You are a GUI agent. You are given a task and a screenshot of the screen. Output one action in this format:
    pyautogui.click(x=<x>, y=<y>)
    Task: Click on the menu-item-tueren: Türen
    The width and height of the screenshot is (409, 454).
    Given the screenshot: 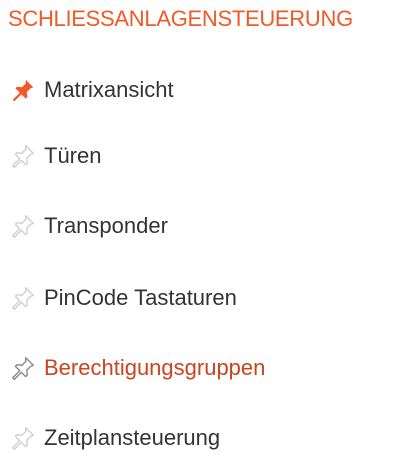 What is the action you would take?
    pyautogui.click(x=55, y=156)
    